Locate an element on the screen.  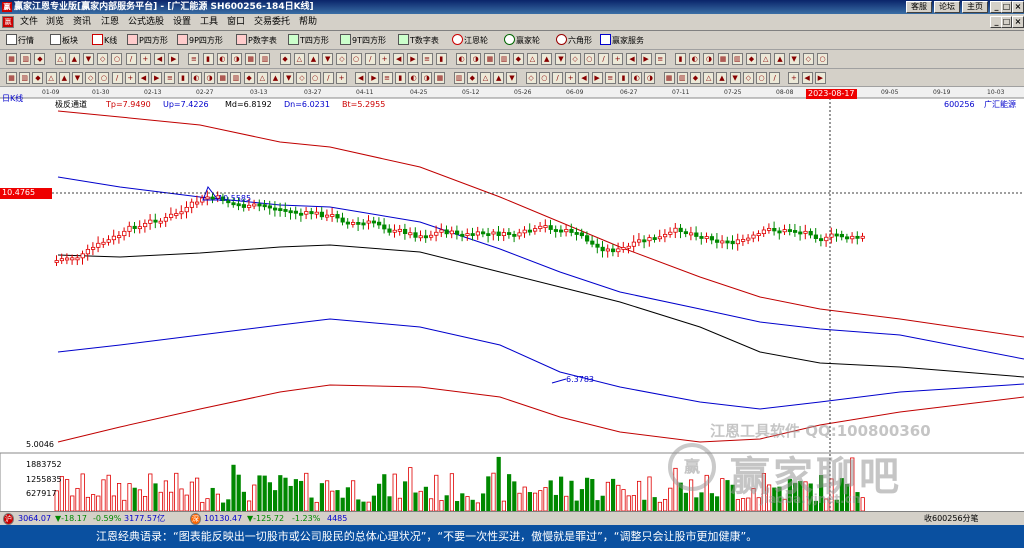
tb3-tool-icon-53: ▼ is located at coordinates (735, 78).